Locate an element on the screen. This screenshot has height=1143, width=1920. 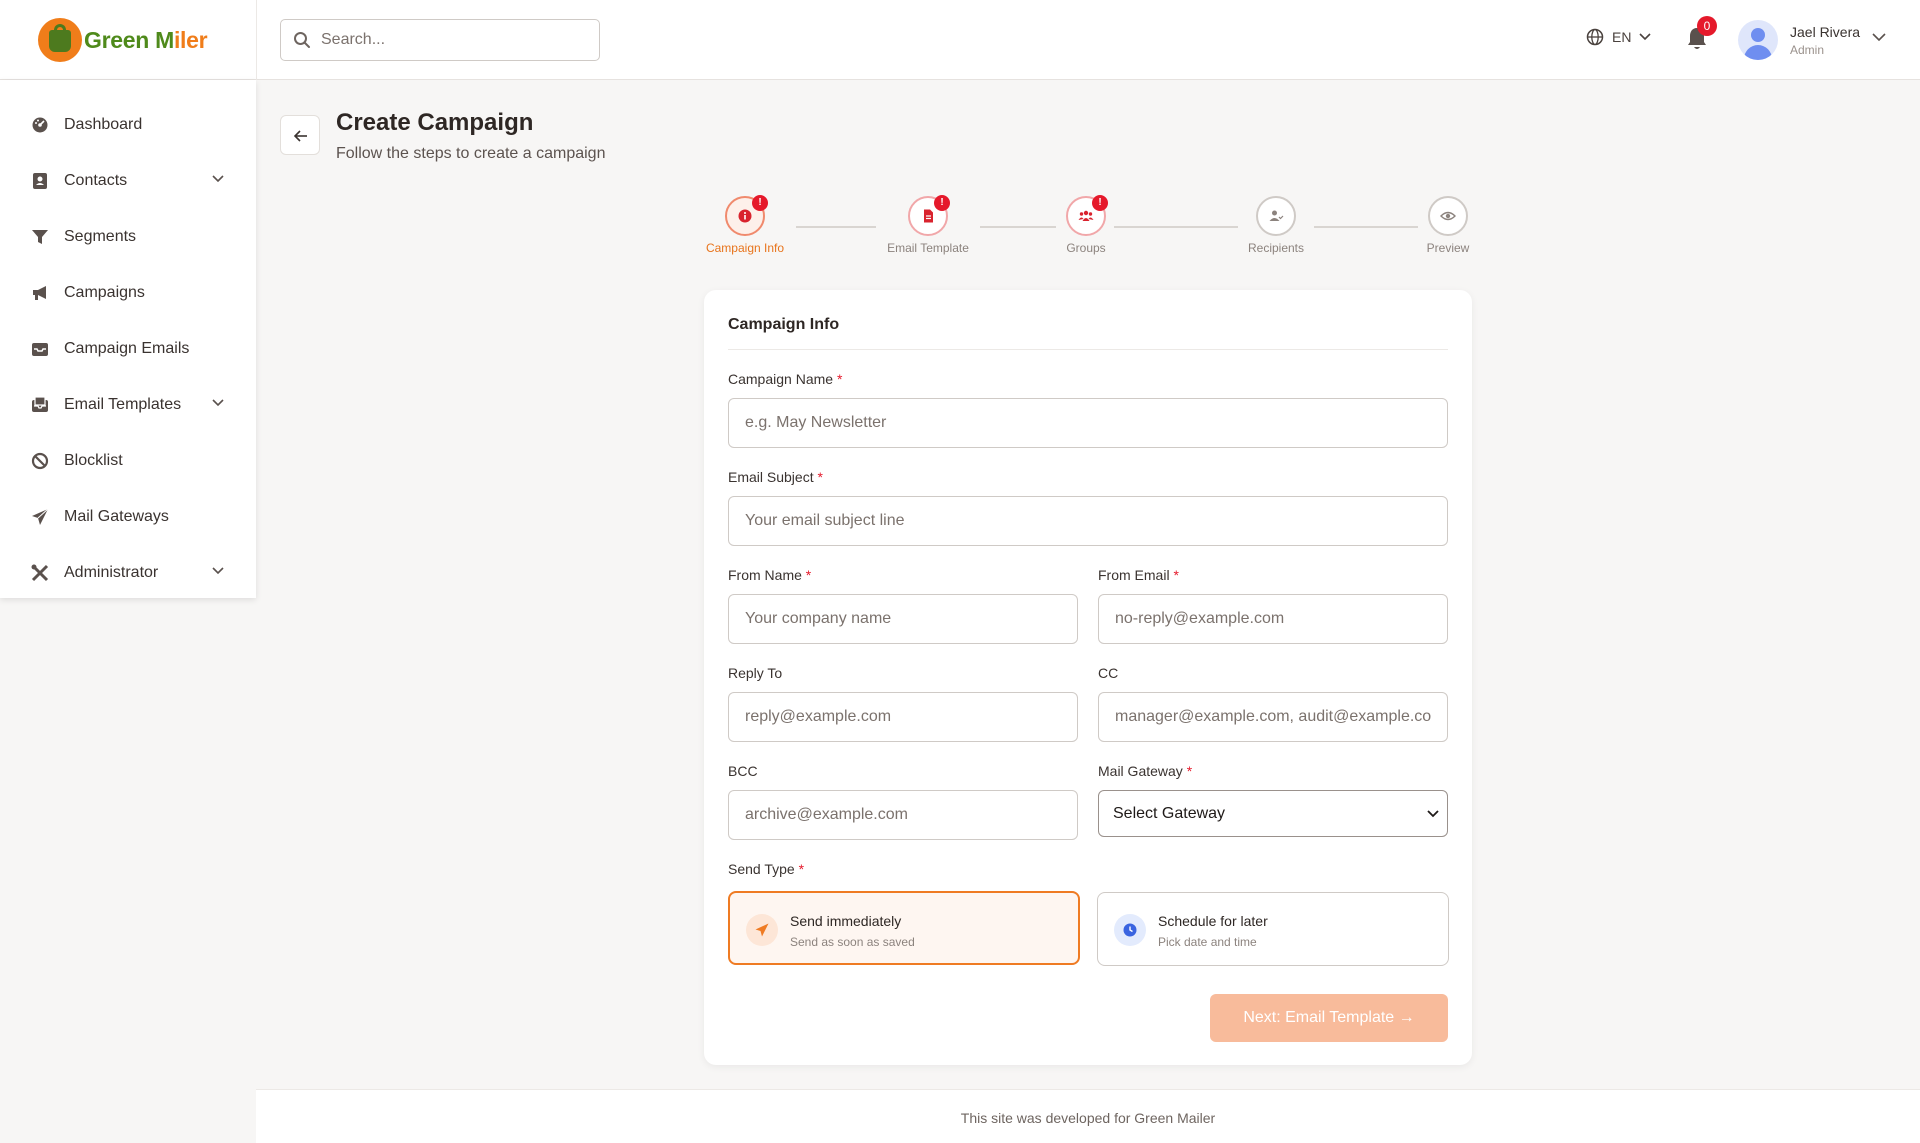
eye-icon is located at coordinates (1448, 216).